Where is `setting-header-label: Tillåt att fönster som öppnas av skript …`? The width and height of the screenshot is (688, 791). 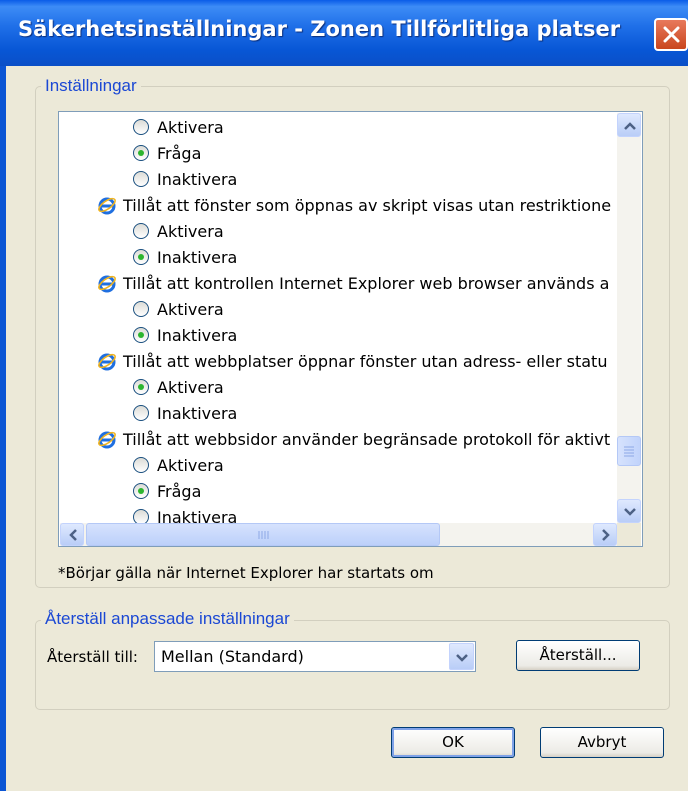 setting-header-label: Tillåt att fönster som öppnas av skript … is located at coordinates (367, 205).